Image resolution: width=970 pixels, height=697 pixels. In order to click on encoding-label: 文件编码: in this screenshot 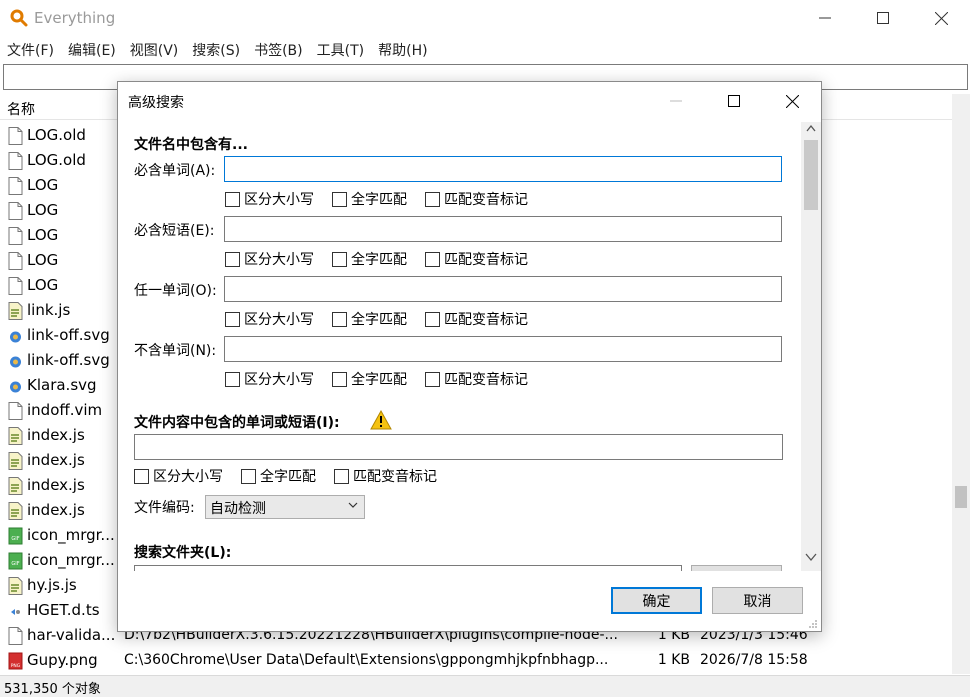, I will do `click(164, 508)`.